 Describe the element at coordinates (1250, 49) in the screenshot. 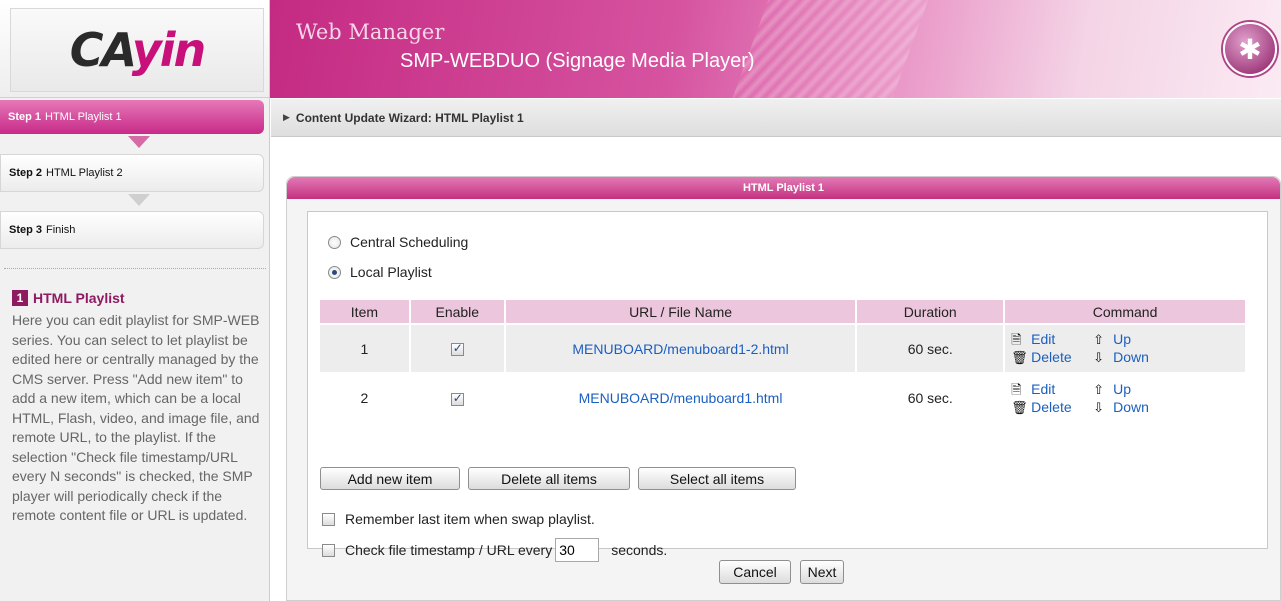

I see `cayin-emblem-icon: ✱` at that location.